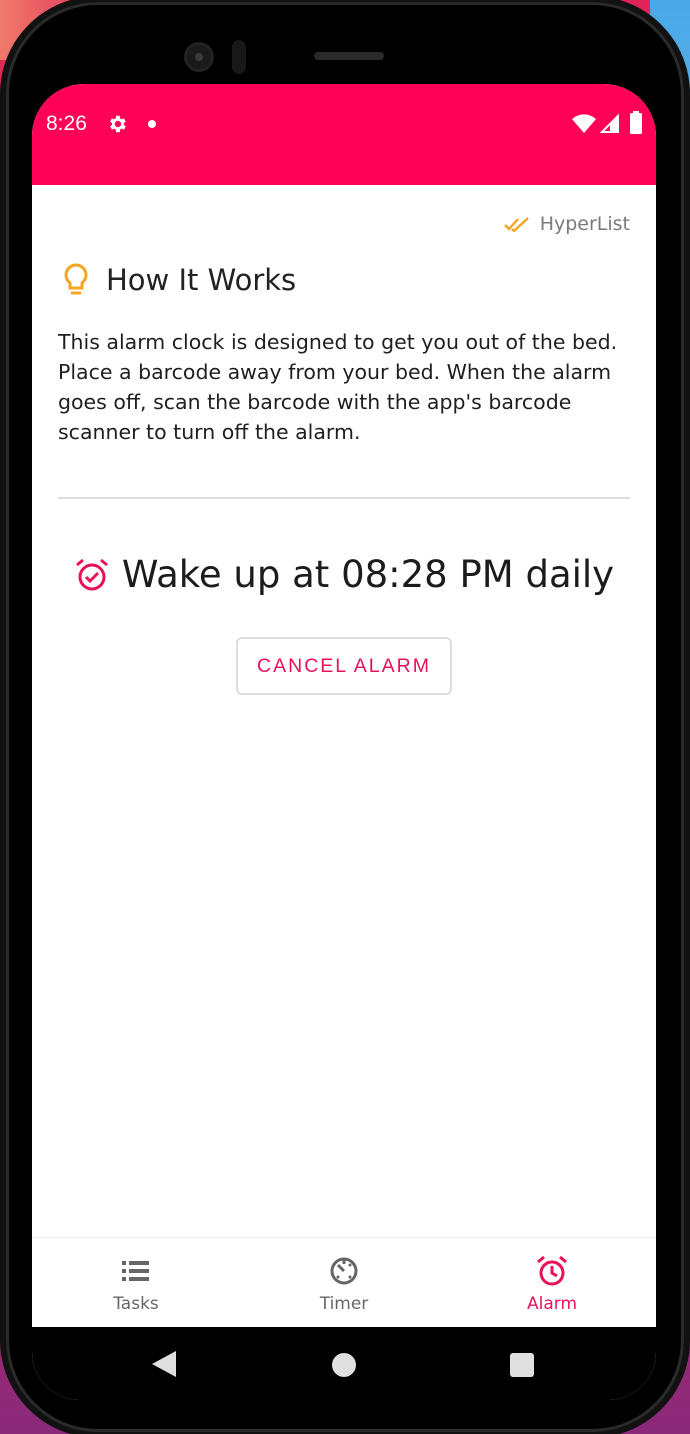  What do you see at coordinates (164, 1364) in the screenshot?
I see `back-icon` at bounding box center [164, 1364].